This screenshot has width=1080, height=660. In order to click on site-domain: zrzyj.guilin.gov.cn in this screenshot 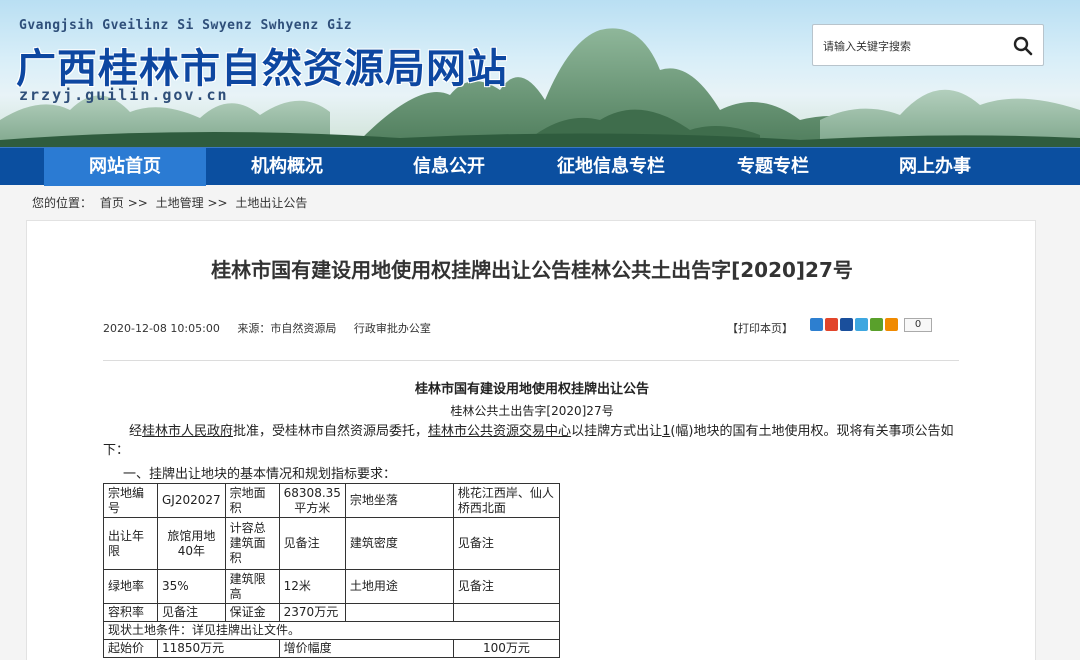, I will do `click(124, 95)`.